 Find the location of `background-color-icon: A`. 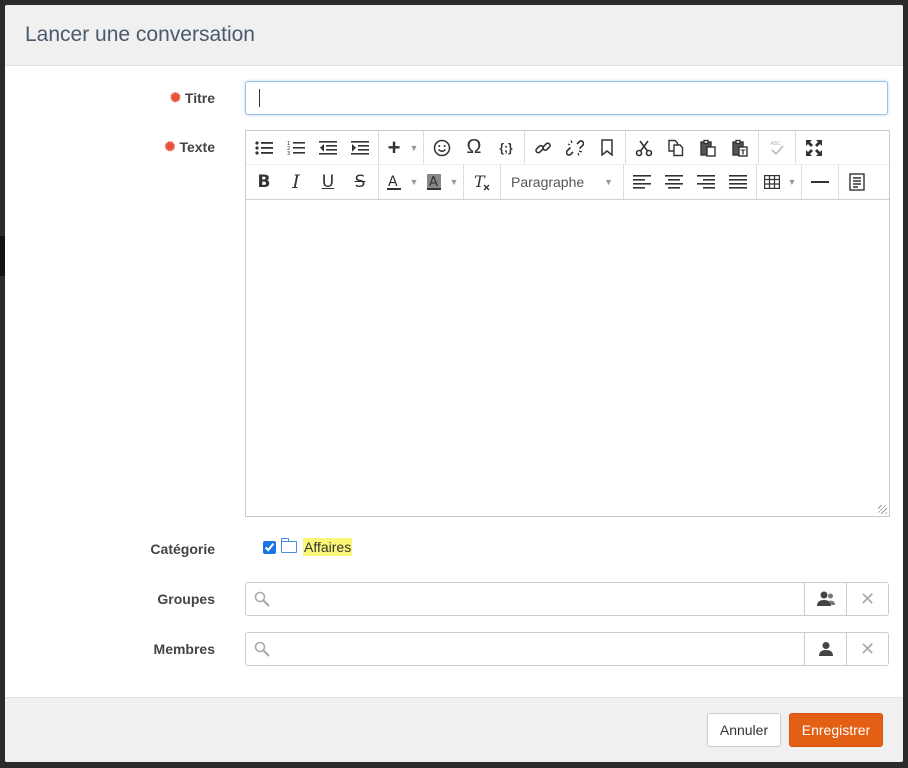

background-color-icon: A is located at coordinates (434, 182).